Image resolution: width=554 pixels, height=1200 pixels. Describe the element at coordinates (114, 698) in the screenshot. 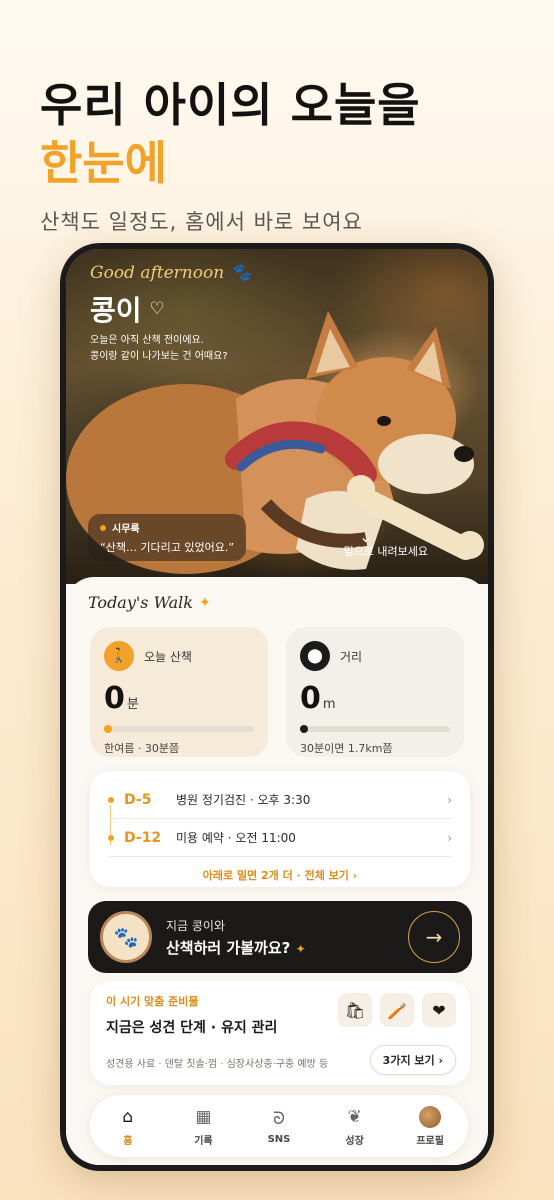

I see `walk-time-number: 0` at that location.